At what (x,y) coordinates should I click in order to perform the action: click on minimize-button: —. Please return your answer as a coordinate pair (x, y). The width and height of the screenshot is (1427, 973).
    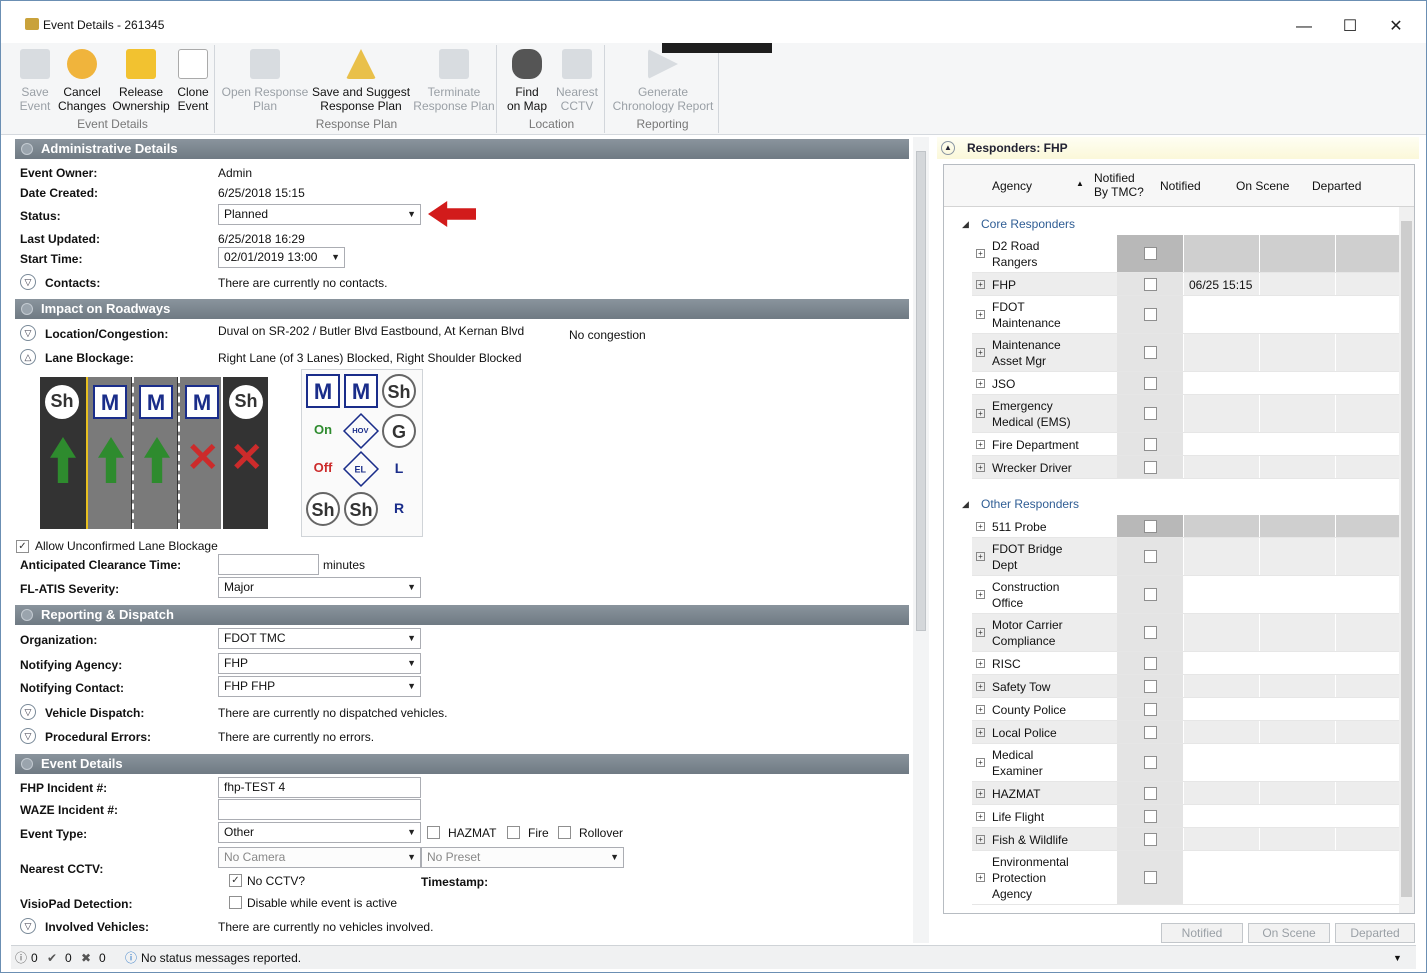
    Looking at the image, I should click on (1304, 27).